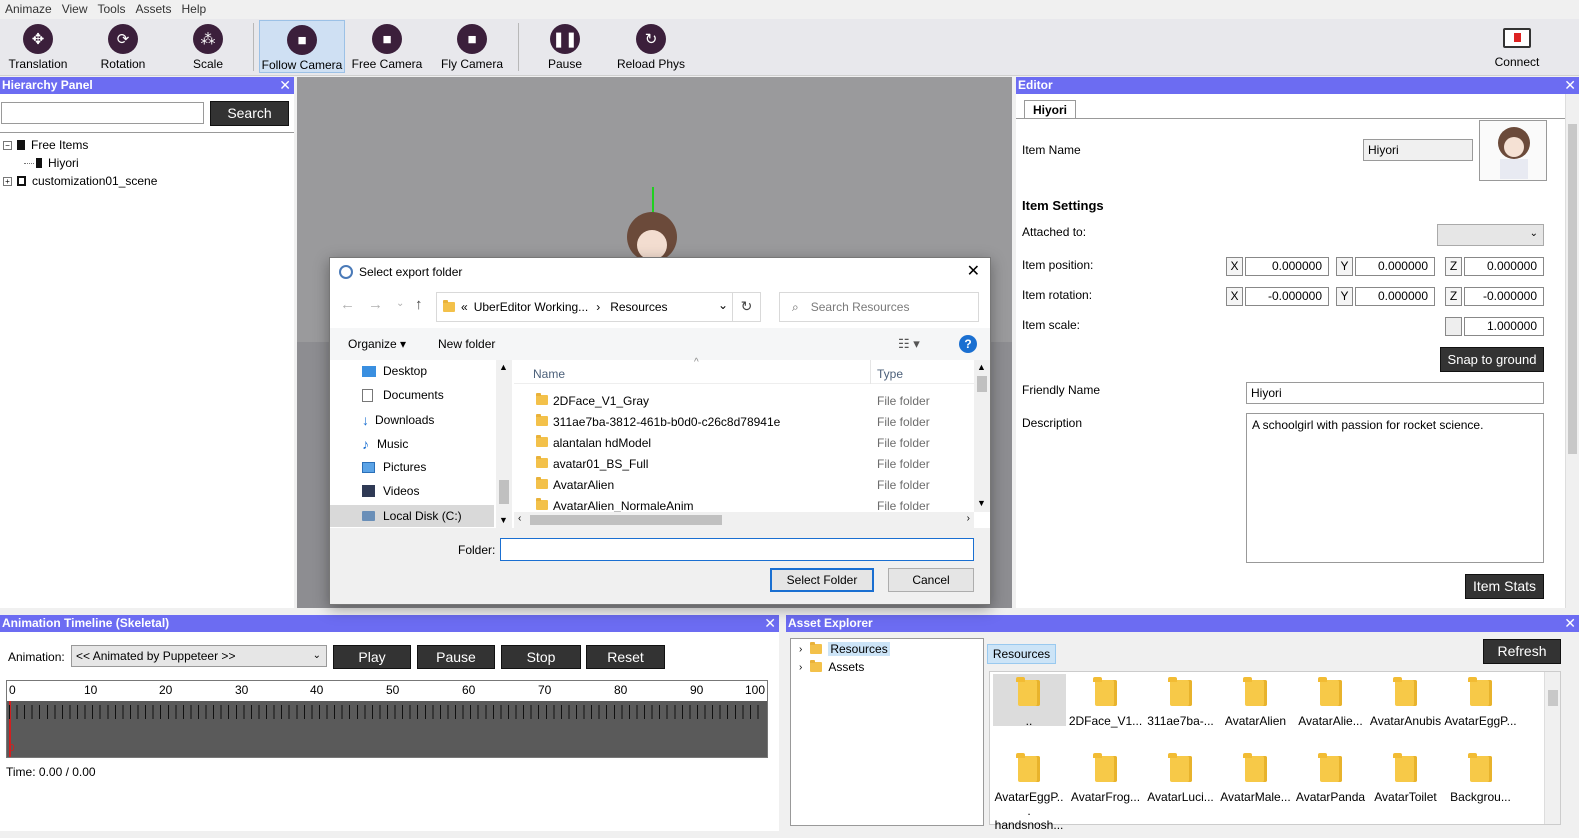  Describe the element at coordinates (7, 181) in the screenshot. I see `expand-icon: +` at that location.